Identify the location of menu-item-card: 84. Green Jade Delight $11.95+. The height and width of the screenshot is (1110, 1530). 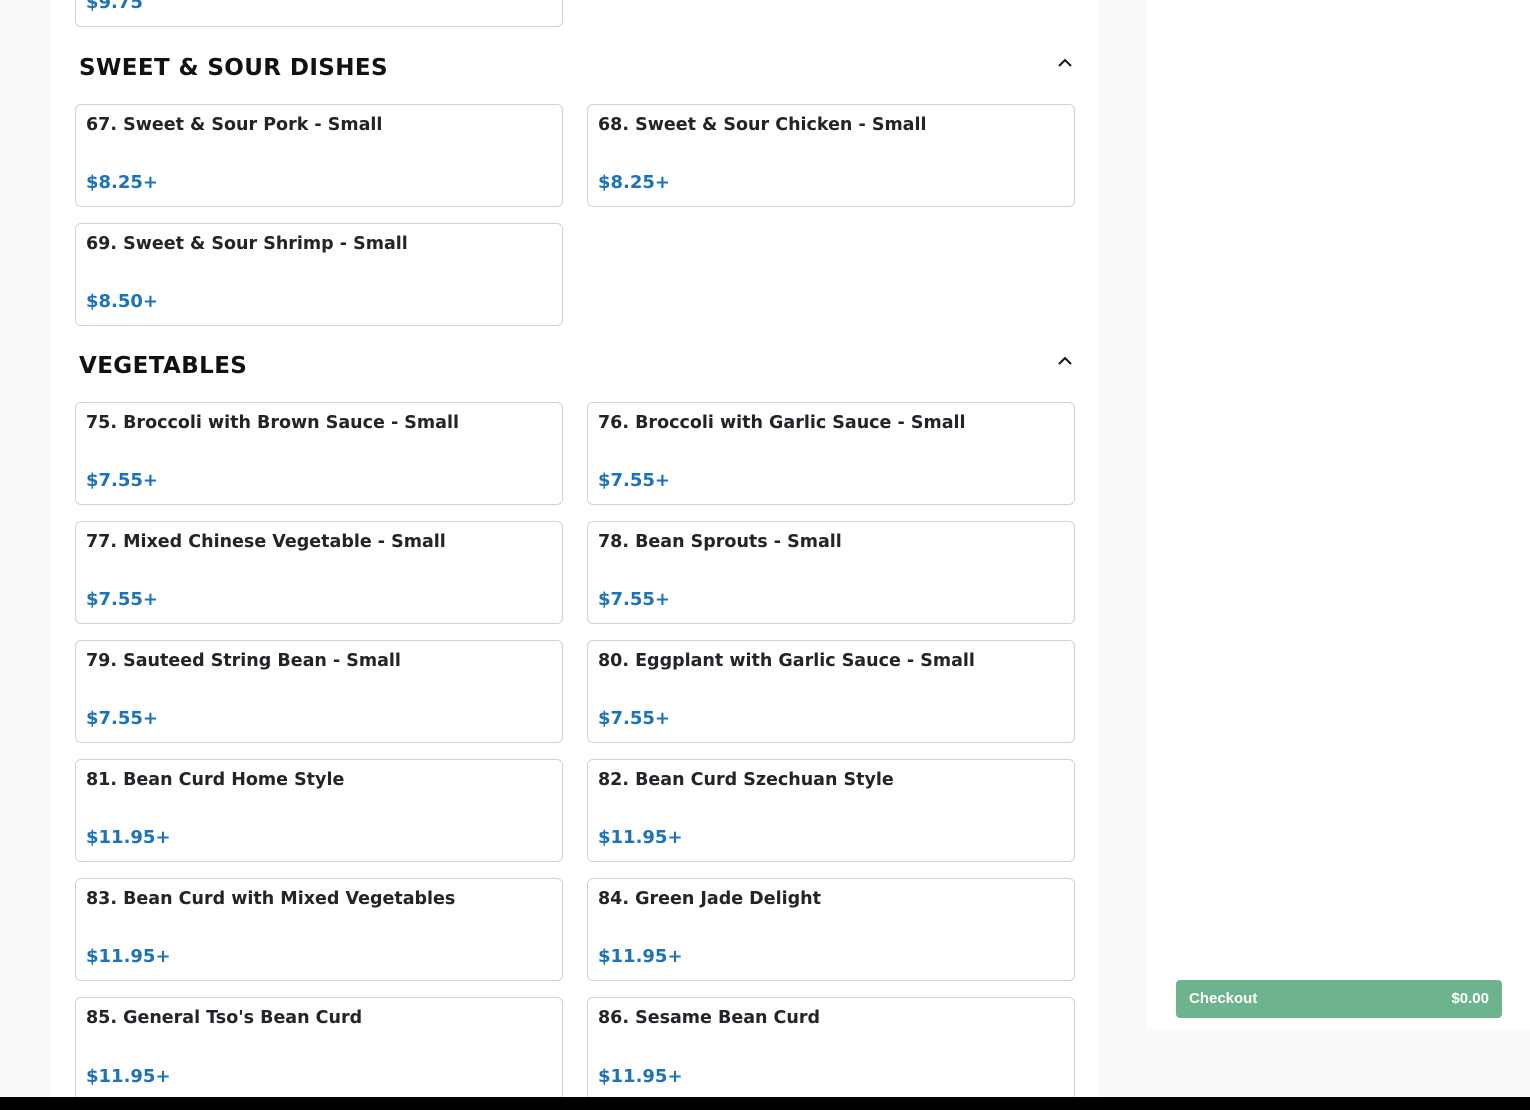
(831, 929).